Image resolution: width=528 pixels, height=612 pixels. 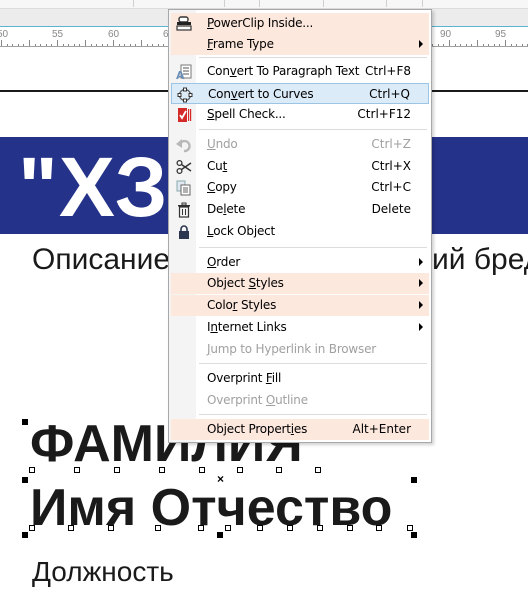 I want to click on menu-item-object-properties: Object Properties Alt+Enter, so click(x=300, y=429).